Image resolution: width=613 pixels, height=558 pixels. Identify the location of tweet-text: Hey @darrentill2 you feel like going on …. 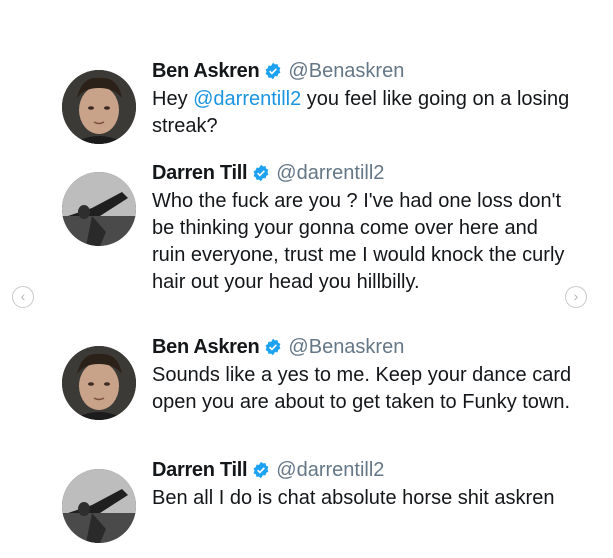
(361, 112).